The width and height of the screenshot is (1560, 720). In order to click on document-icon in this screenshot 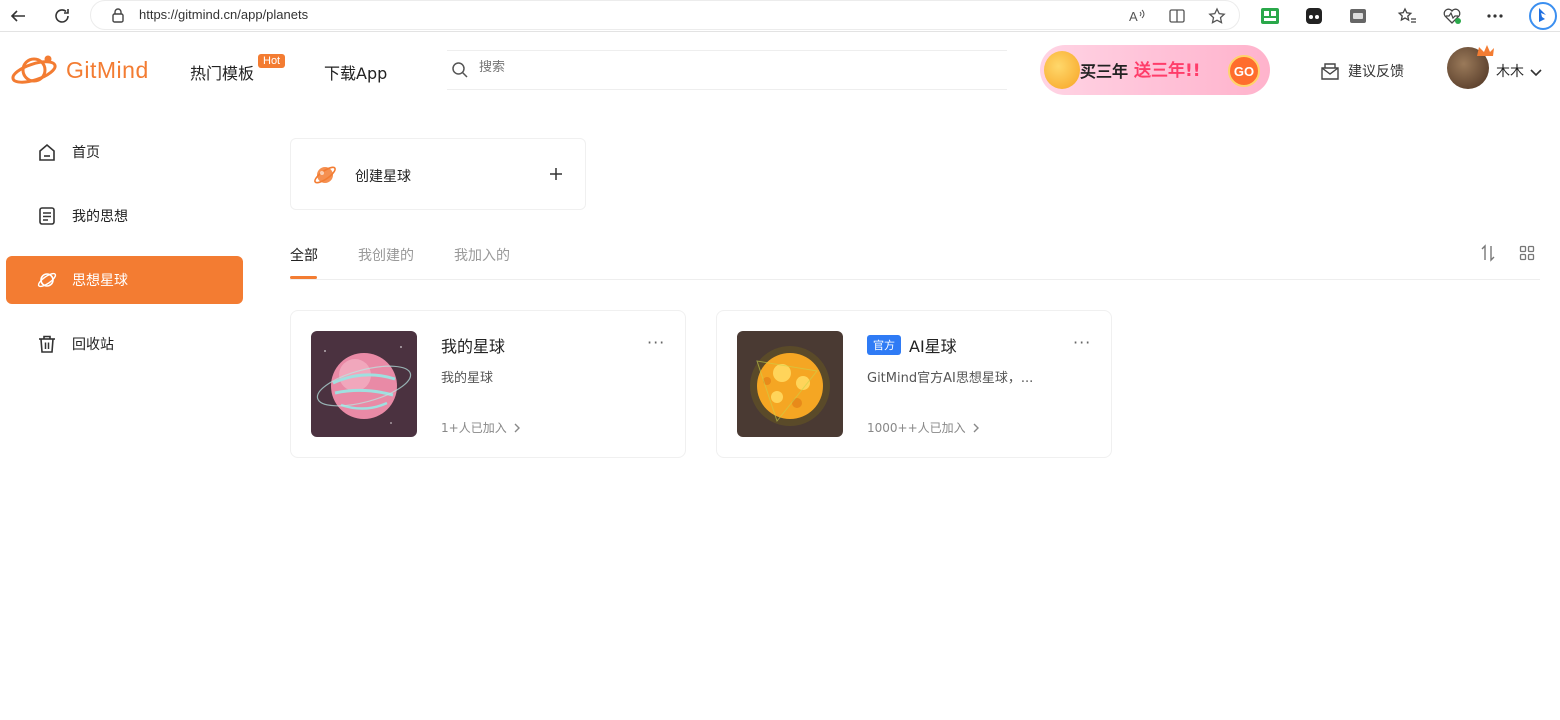, I will do `click(47, 216)`.